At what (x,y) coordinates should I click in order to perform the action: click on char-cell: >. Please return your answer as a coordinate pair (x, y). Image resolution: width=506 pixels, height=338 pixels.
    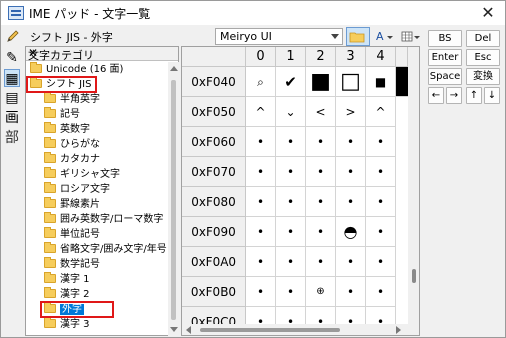
    Looking at the image, I should click on (351, 112).